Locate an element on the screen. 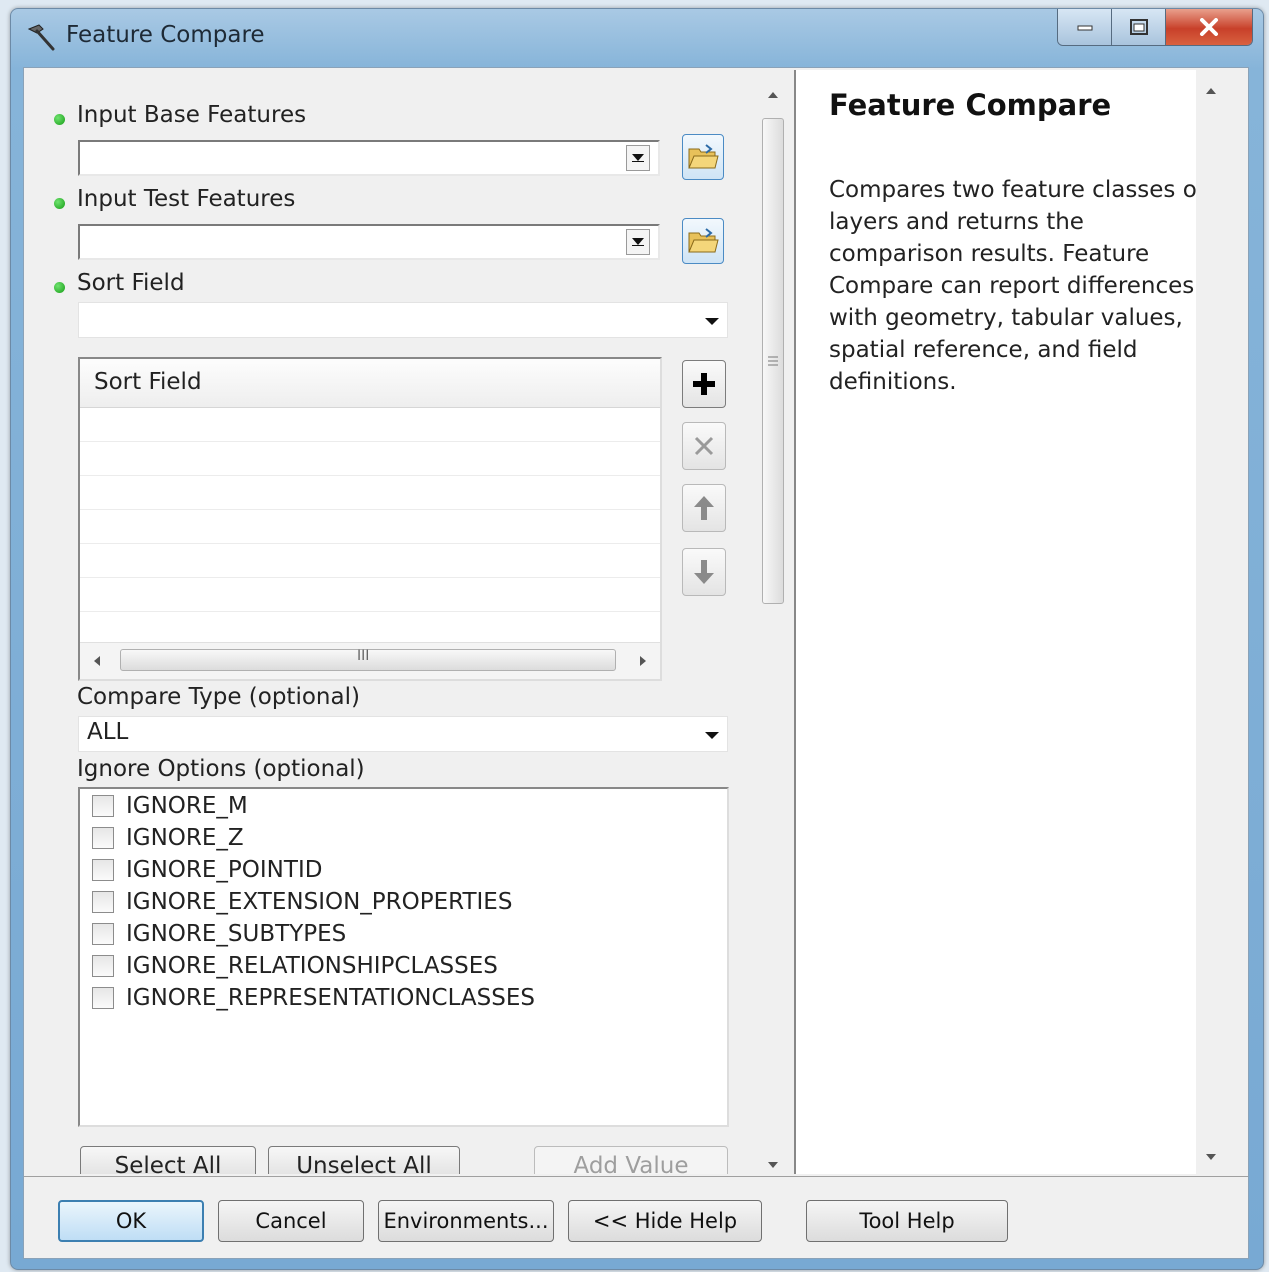 The image size is (1269, 1272). input-base-label: Input Base Features is located at coordinates (192, 115).